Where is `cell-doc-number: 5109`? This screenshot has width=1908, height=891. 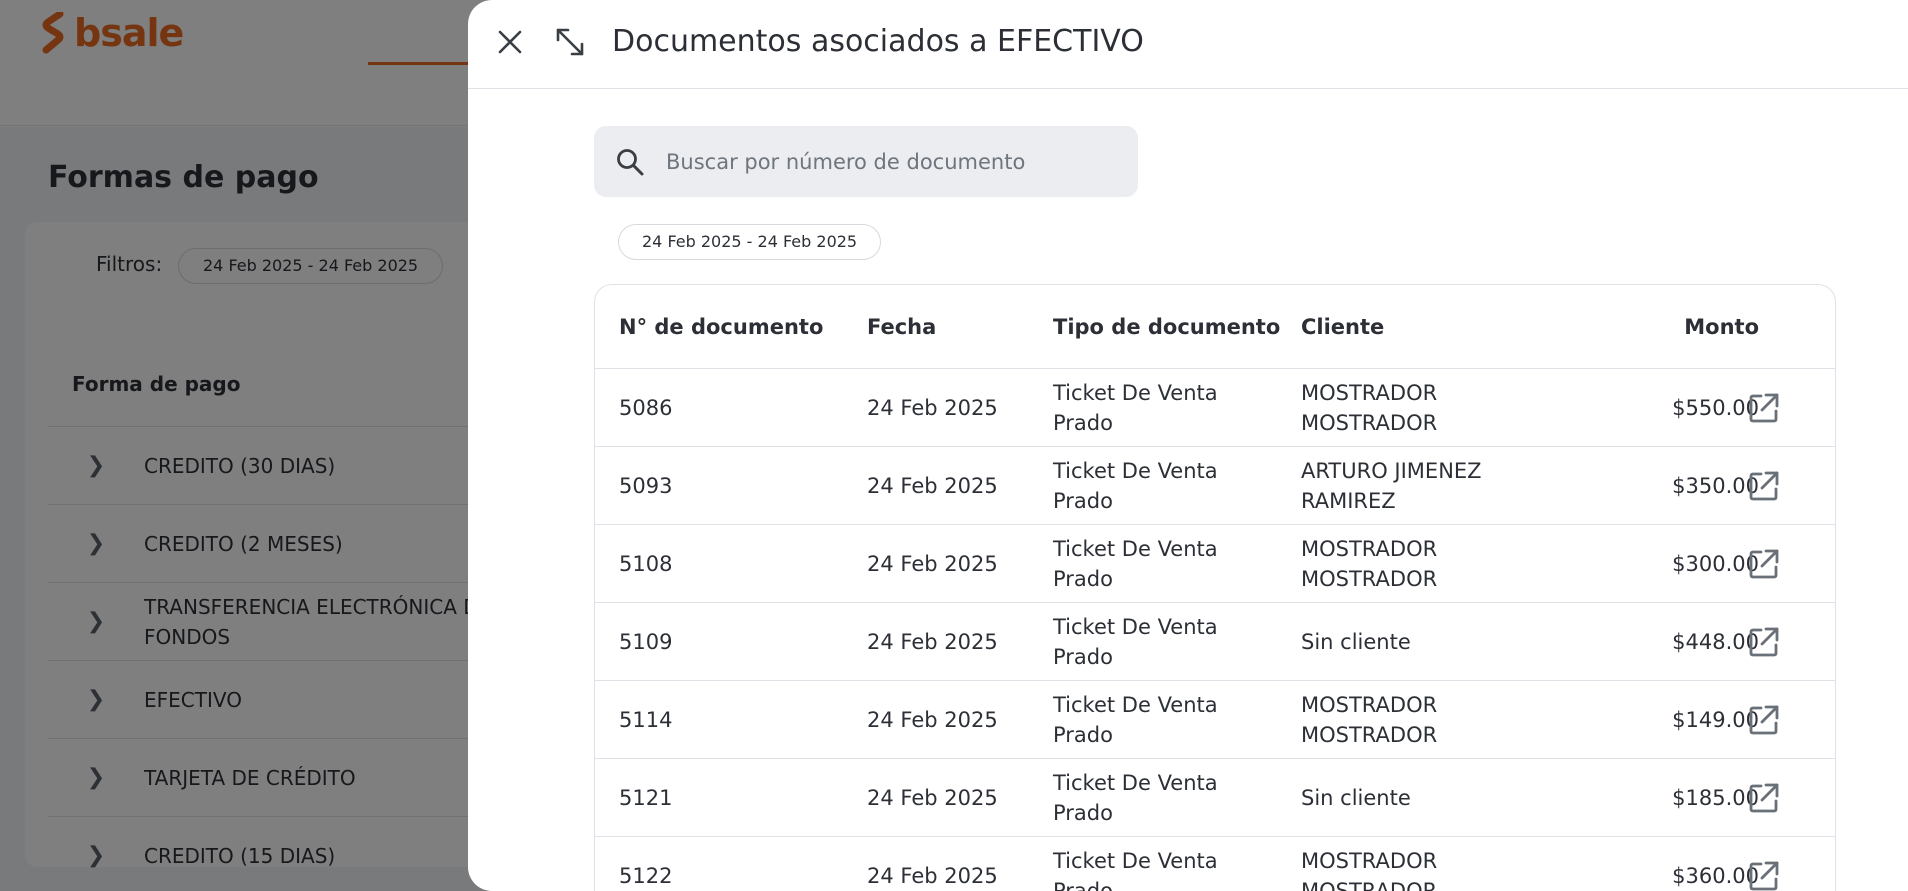 cell-doc-number: 5109 is located at coordinates (645, 642).